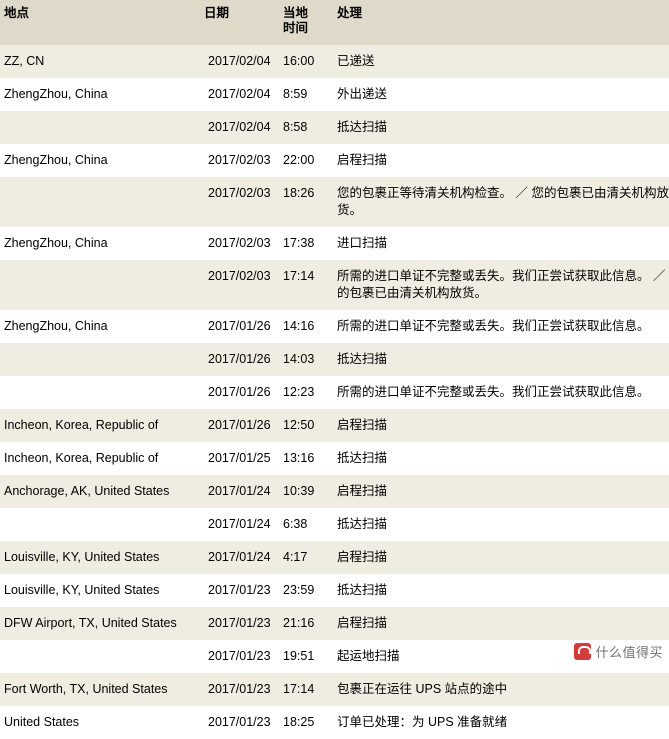  I want to click on table-row: ZZ, CN 2017/02/04 16:00 已递送, so click(334, 61).